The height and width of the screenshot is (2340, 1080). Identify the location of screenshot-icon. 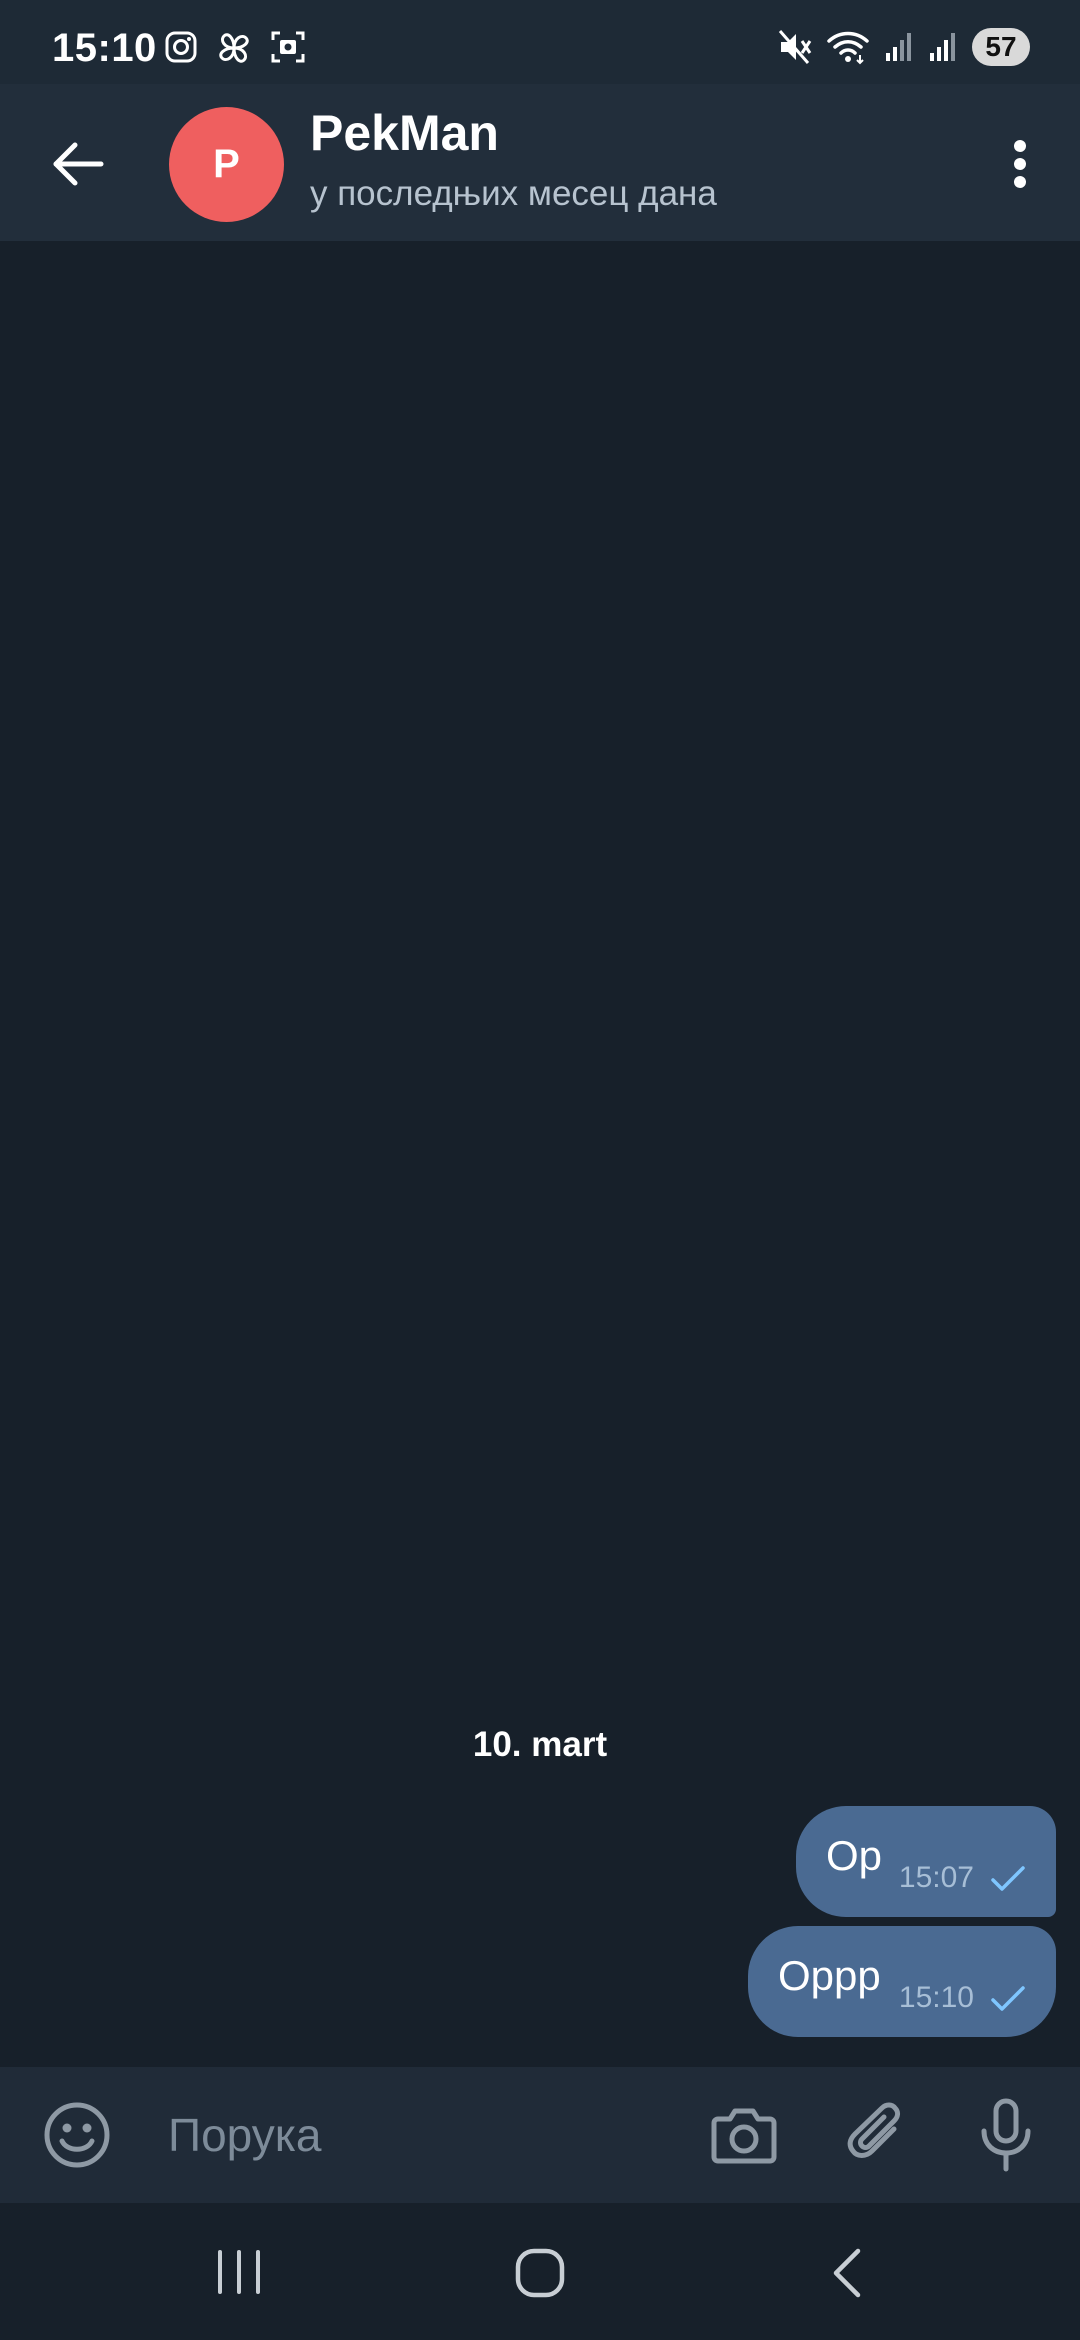
(288, 48).